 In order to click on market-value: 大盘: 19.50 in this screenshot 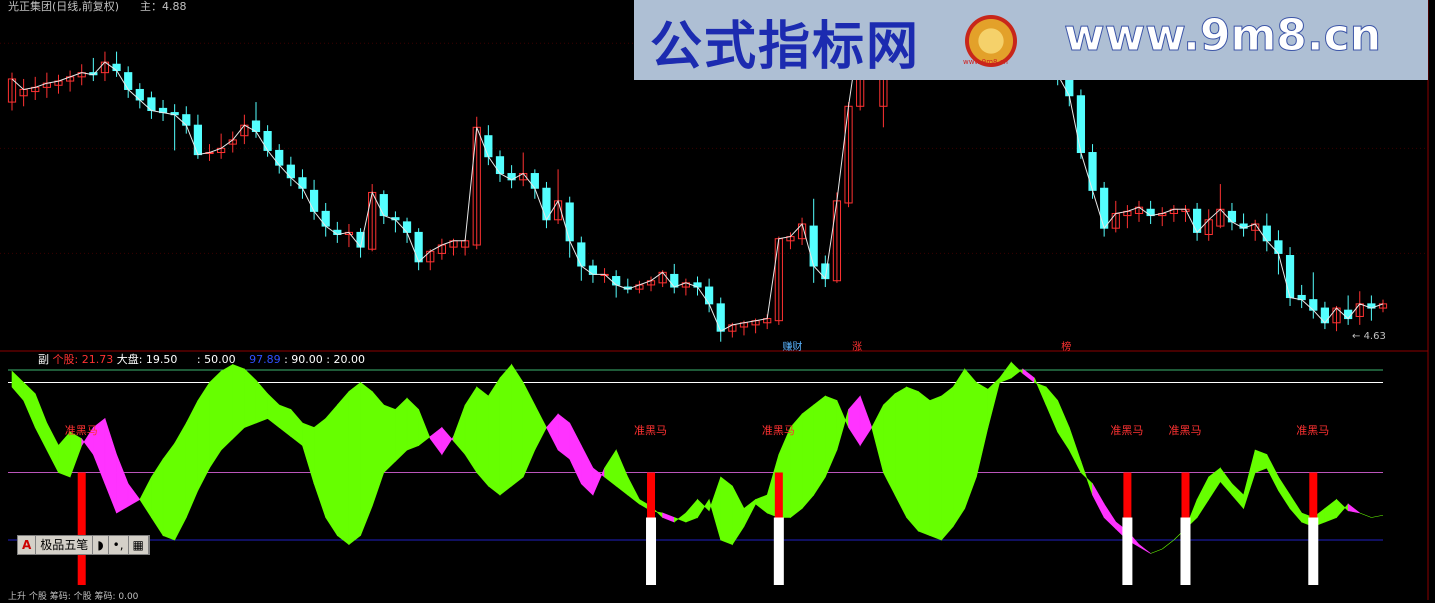, I will do `click(147, 359)`.